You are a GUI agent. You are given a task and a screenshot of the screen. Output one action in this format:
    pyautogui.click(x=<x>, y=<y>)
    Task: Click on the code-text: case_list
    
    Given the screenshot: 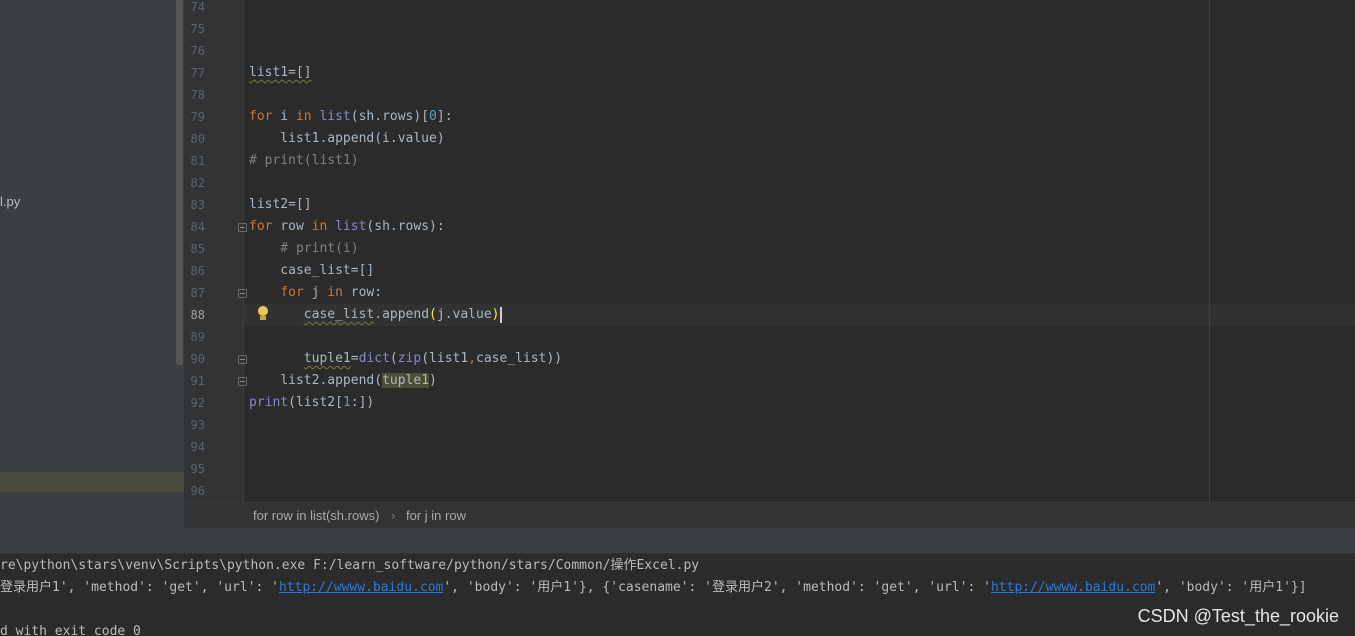 What is the action you would take?
    pyautogui.click(x=339, y=314)
    